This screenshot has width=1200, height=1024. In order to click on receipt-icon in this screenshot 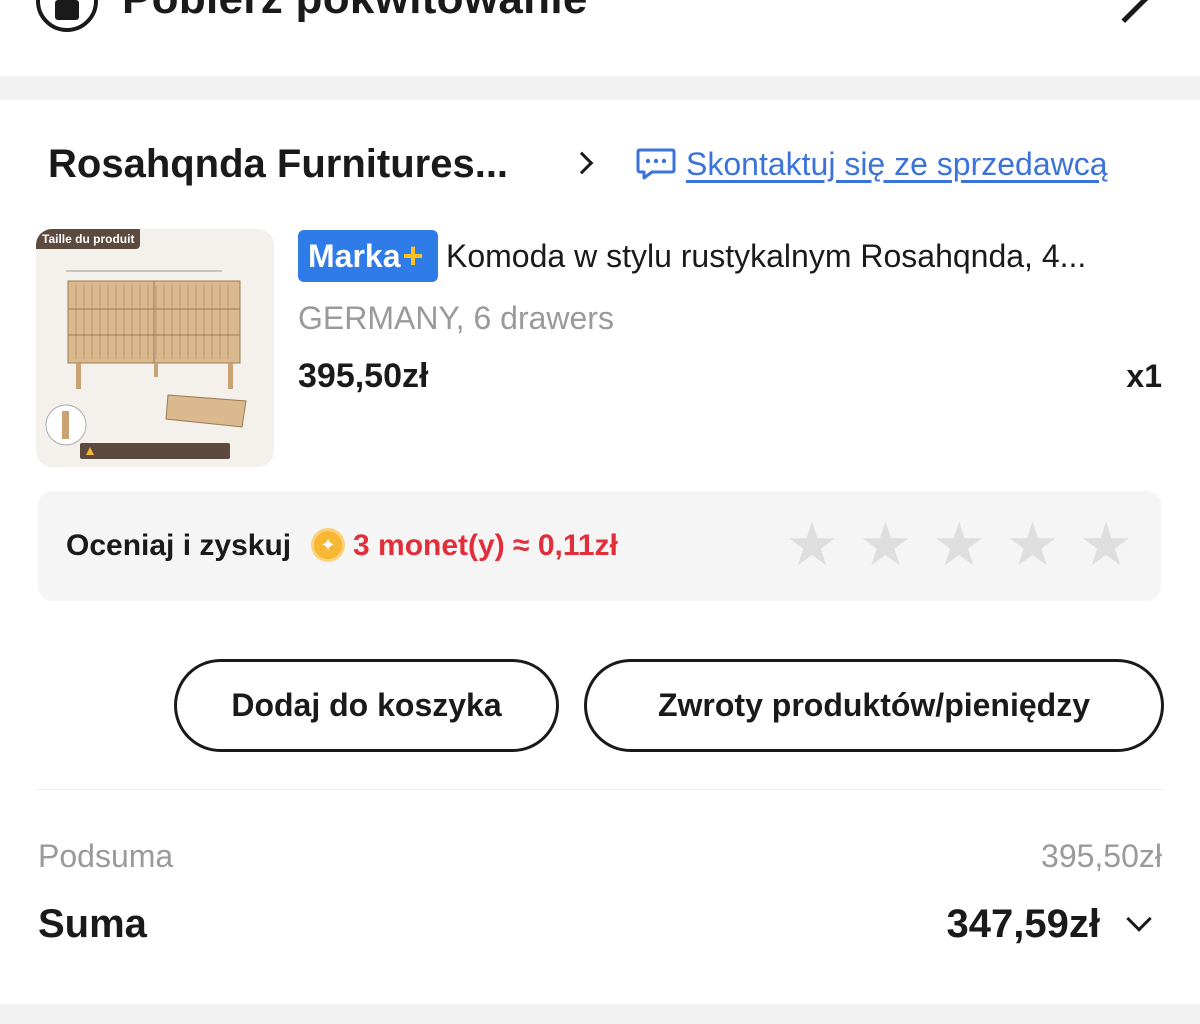, I will do `click(67, 16)`.